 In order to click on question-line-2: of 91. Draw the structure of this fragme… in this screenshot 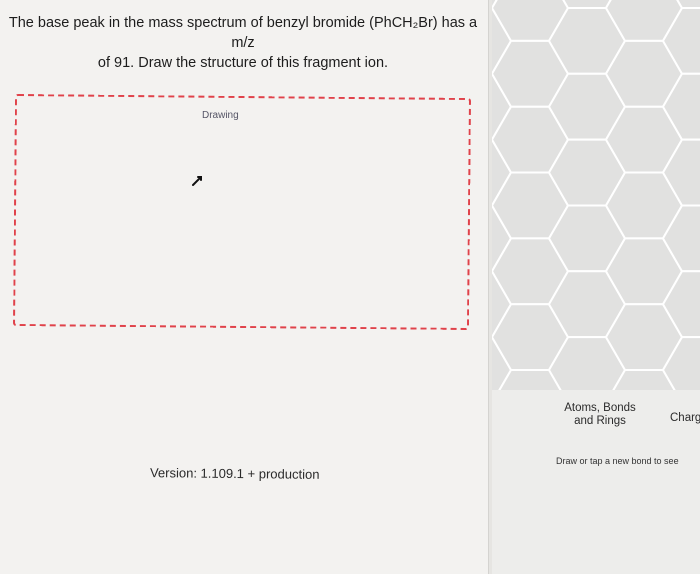, I will do `click(243, 63)`.